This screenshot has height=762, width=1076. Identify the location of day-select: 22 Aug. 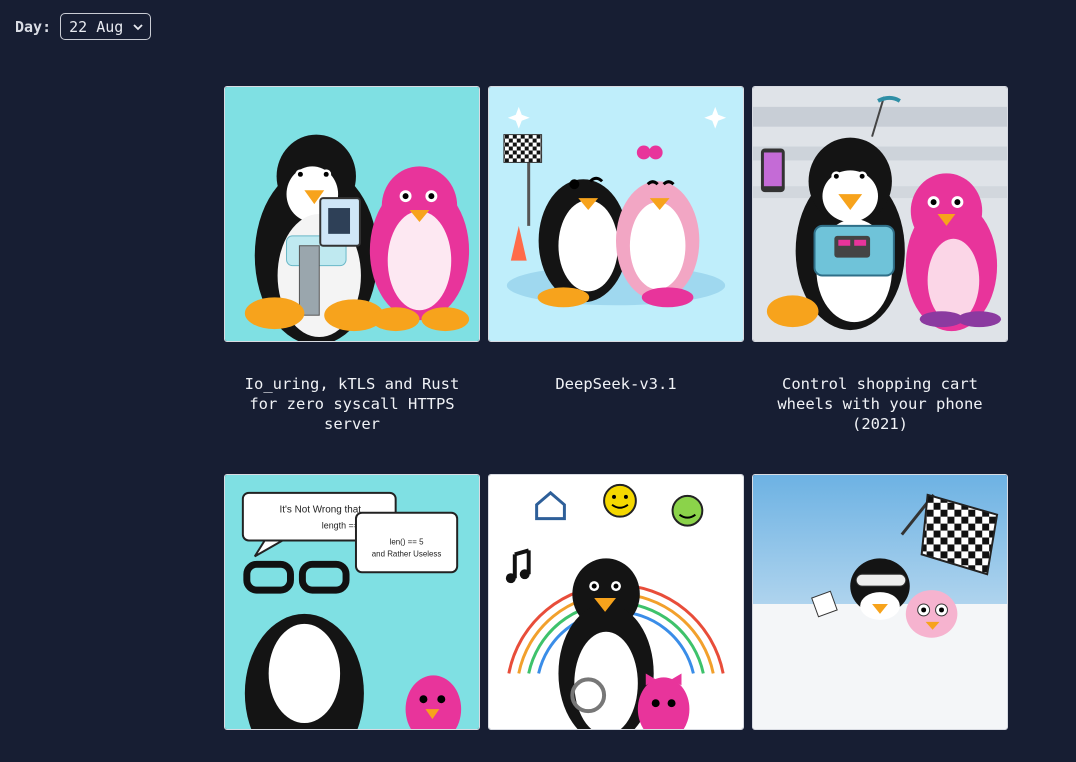
(106, 26).